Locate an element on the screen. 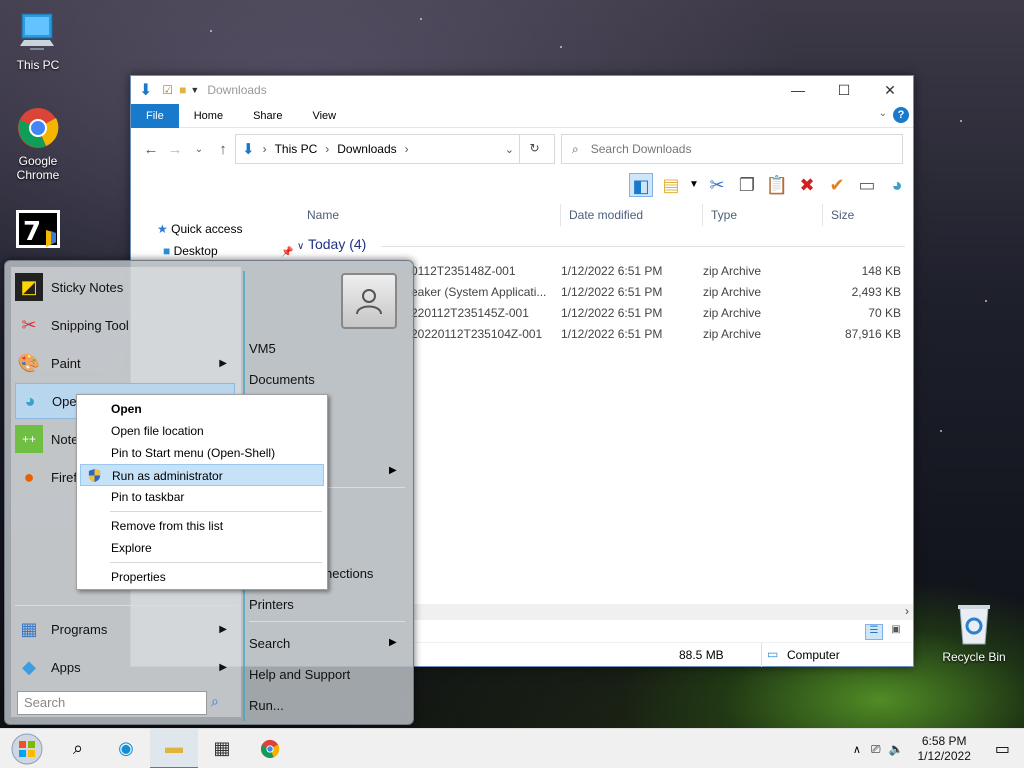 This screenshot has width=1024, height=768. start-search-input: Search is located at coordinates (112, 703).